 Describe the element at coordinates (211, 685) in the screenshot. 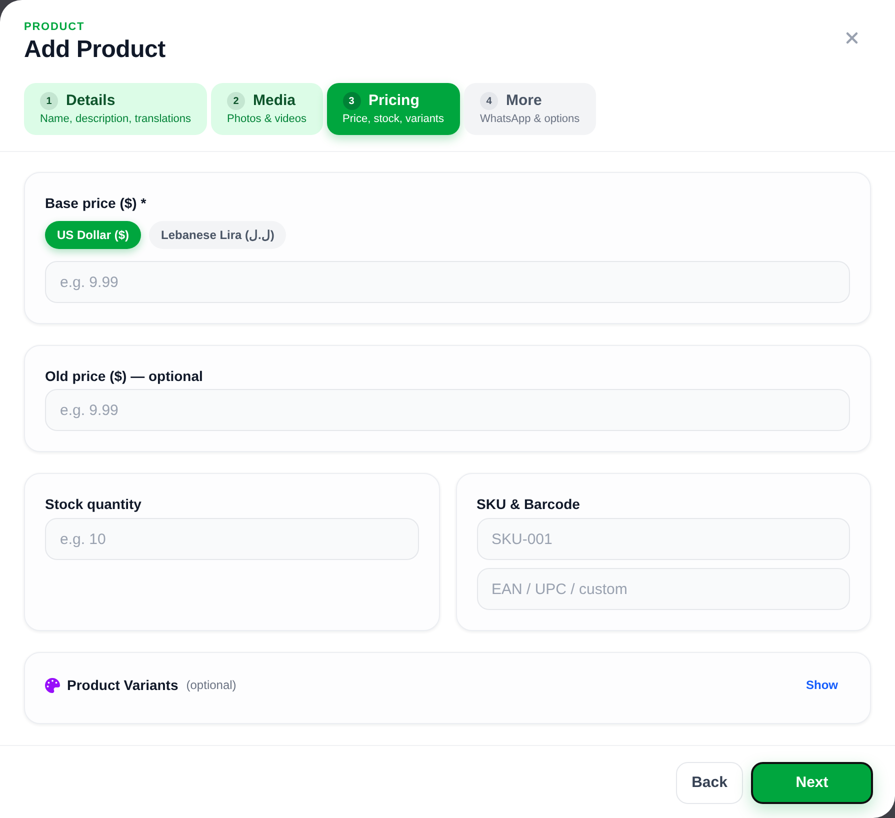

I see `optional-note: (optional)` at that location.